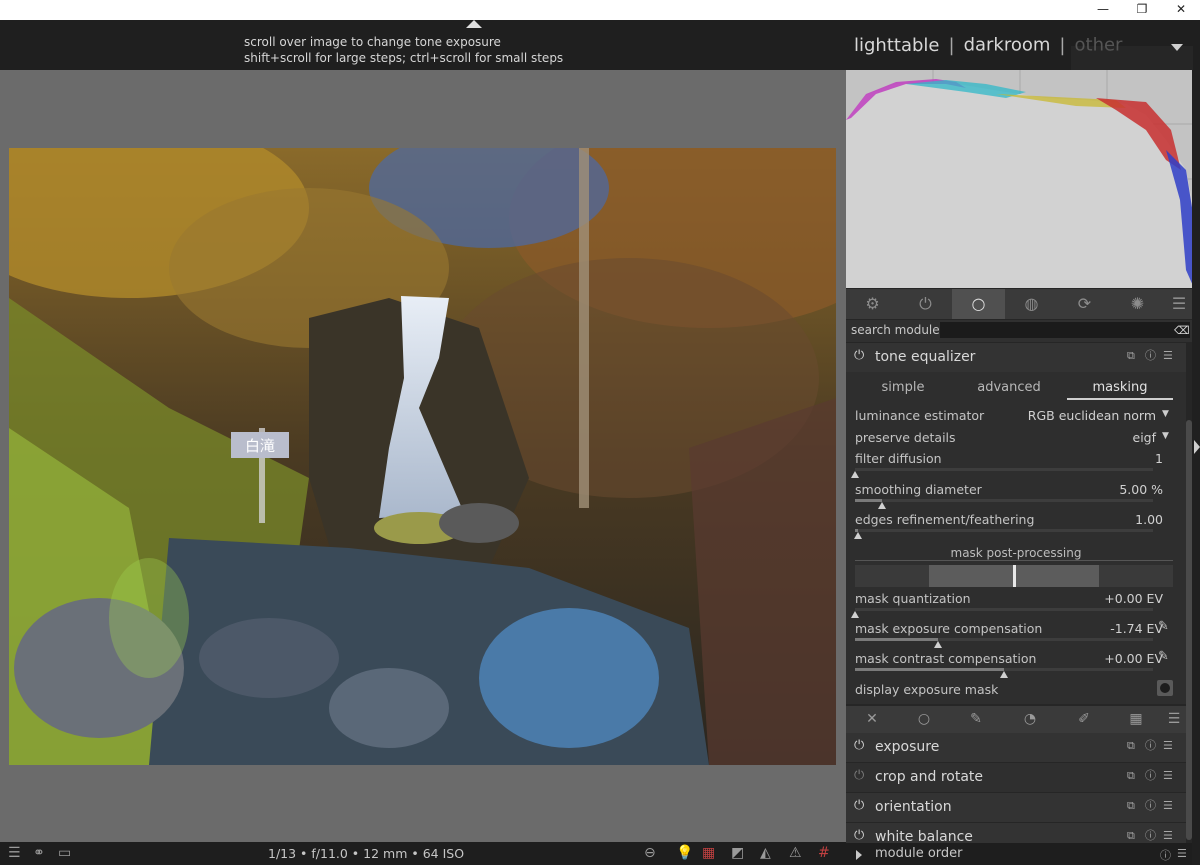 Image resolution: width=1200 pixels, height=865 pixels. I want to click on close-button: ✕, so click(1181, 10).